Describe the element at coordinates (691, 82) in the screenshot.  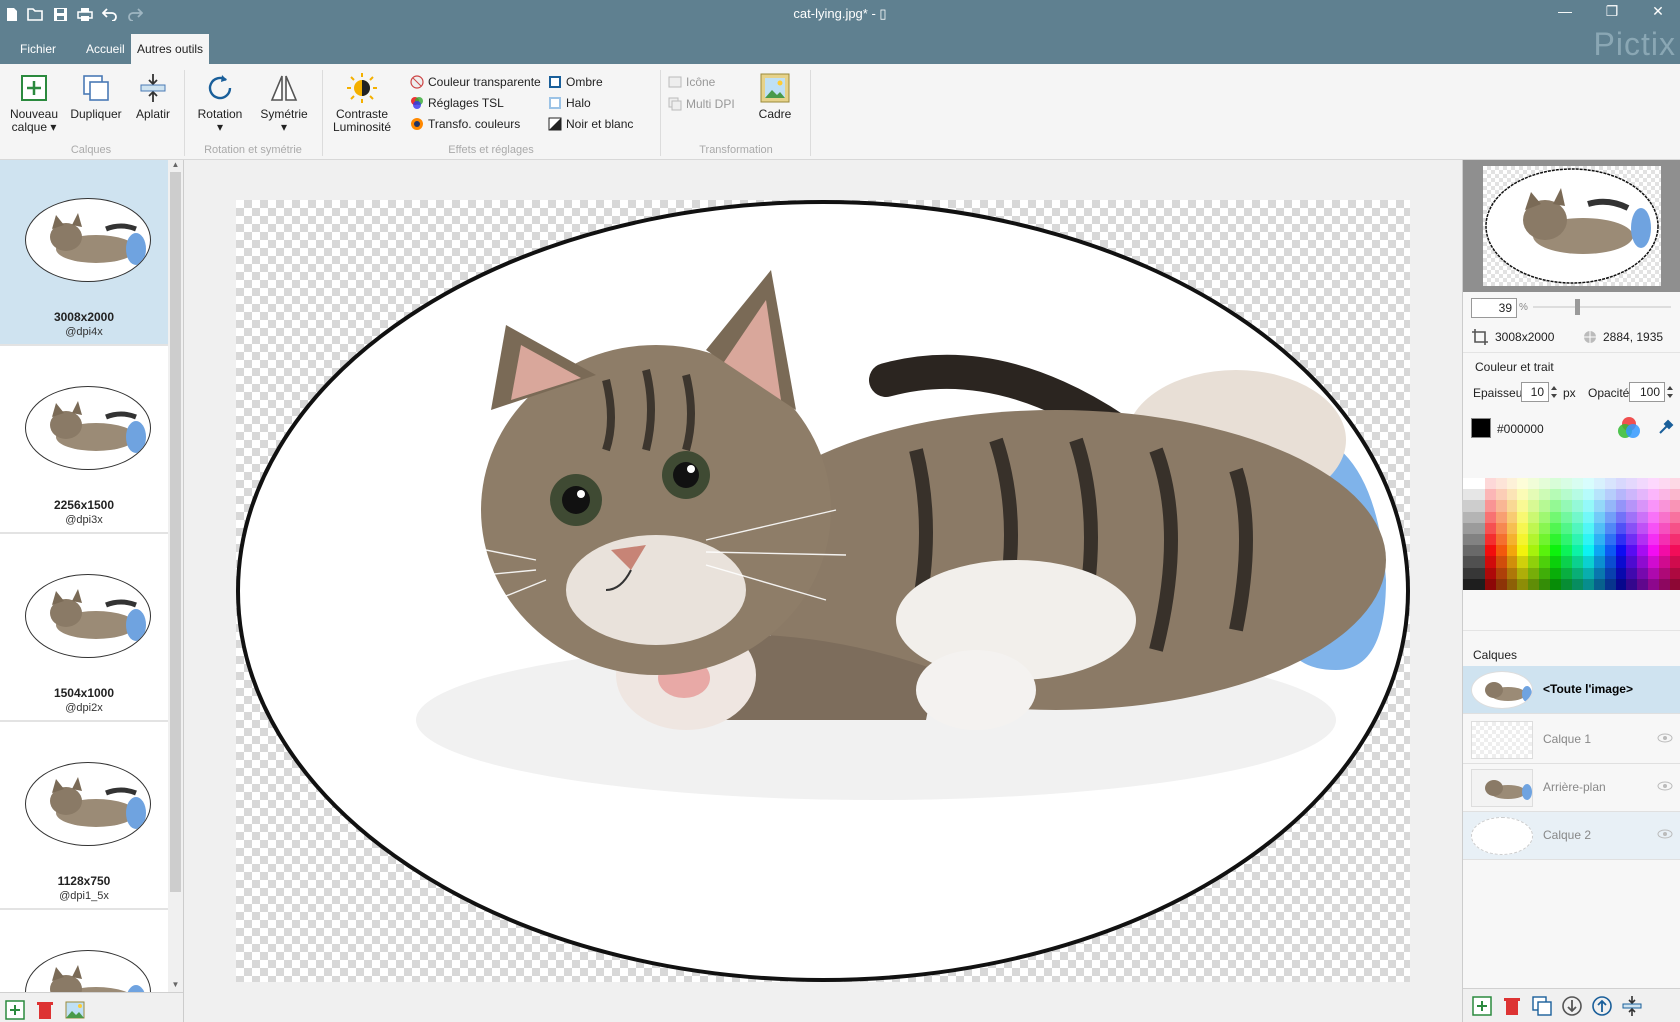
I see `icon-button: Icône` at that location.